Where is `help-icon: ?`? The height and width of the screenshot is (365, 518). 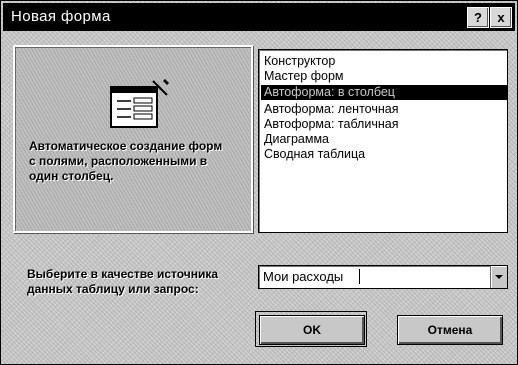
help-icon: ? is located at coordinates (478, 17).